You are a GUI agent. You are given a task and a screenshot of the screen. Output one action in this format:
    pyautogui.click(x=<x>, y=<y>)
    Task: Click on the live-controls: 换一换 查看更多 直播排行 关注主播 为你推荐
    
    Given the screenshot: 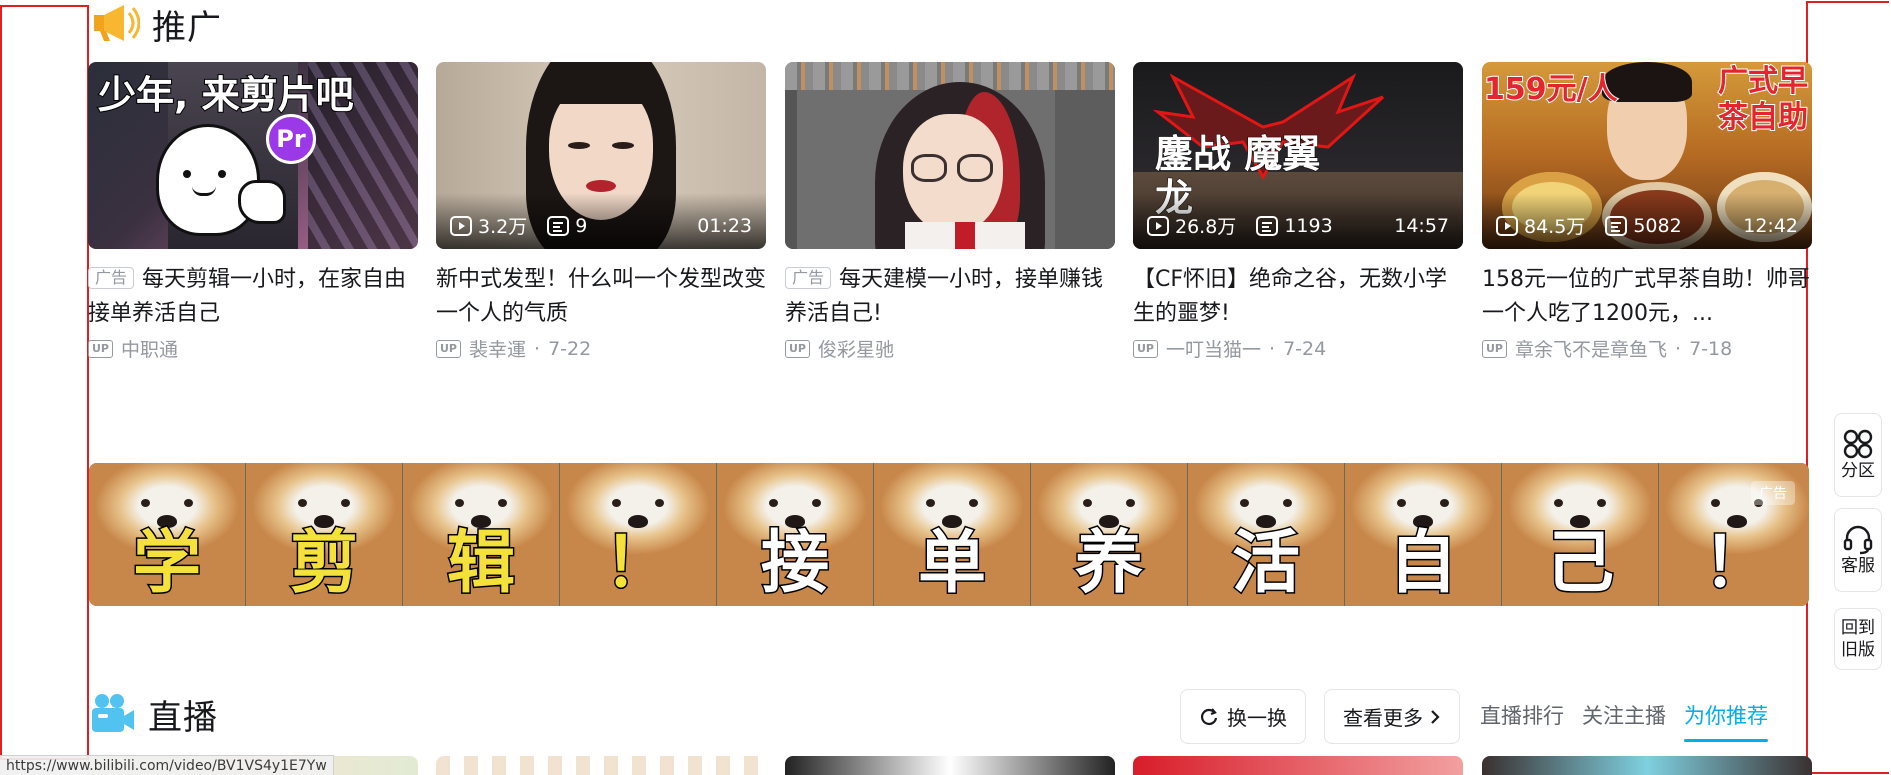 What is the action you would take?
    pyautogui.click(x=1483, y=716)
    